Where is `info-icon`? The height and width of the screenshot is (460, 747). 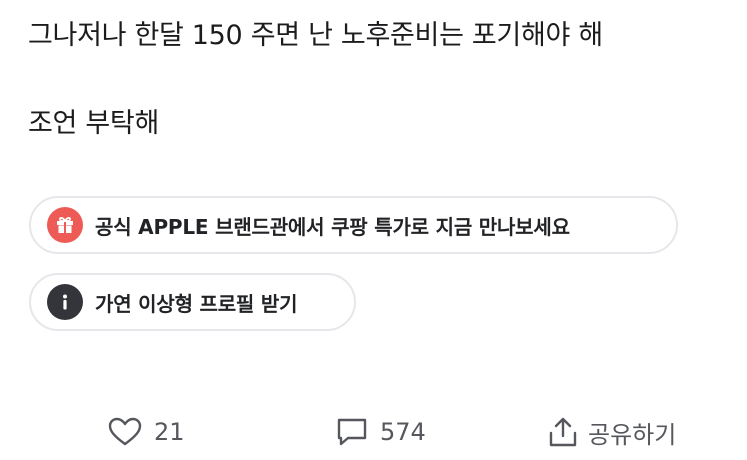 info-icon is located at coordinates (65, 302).